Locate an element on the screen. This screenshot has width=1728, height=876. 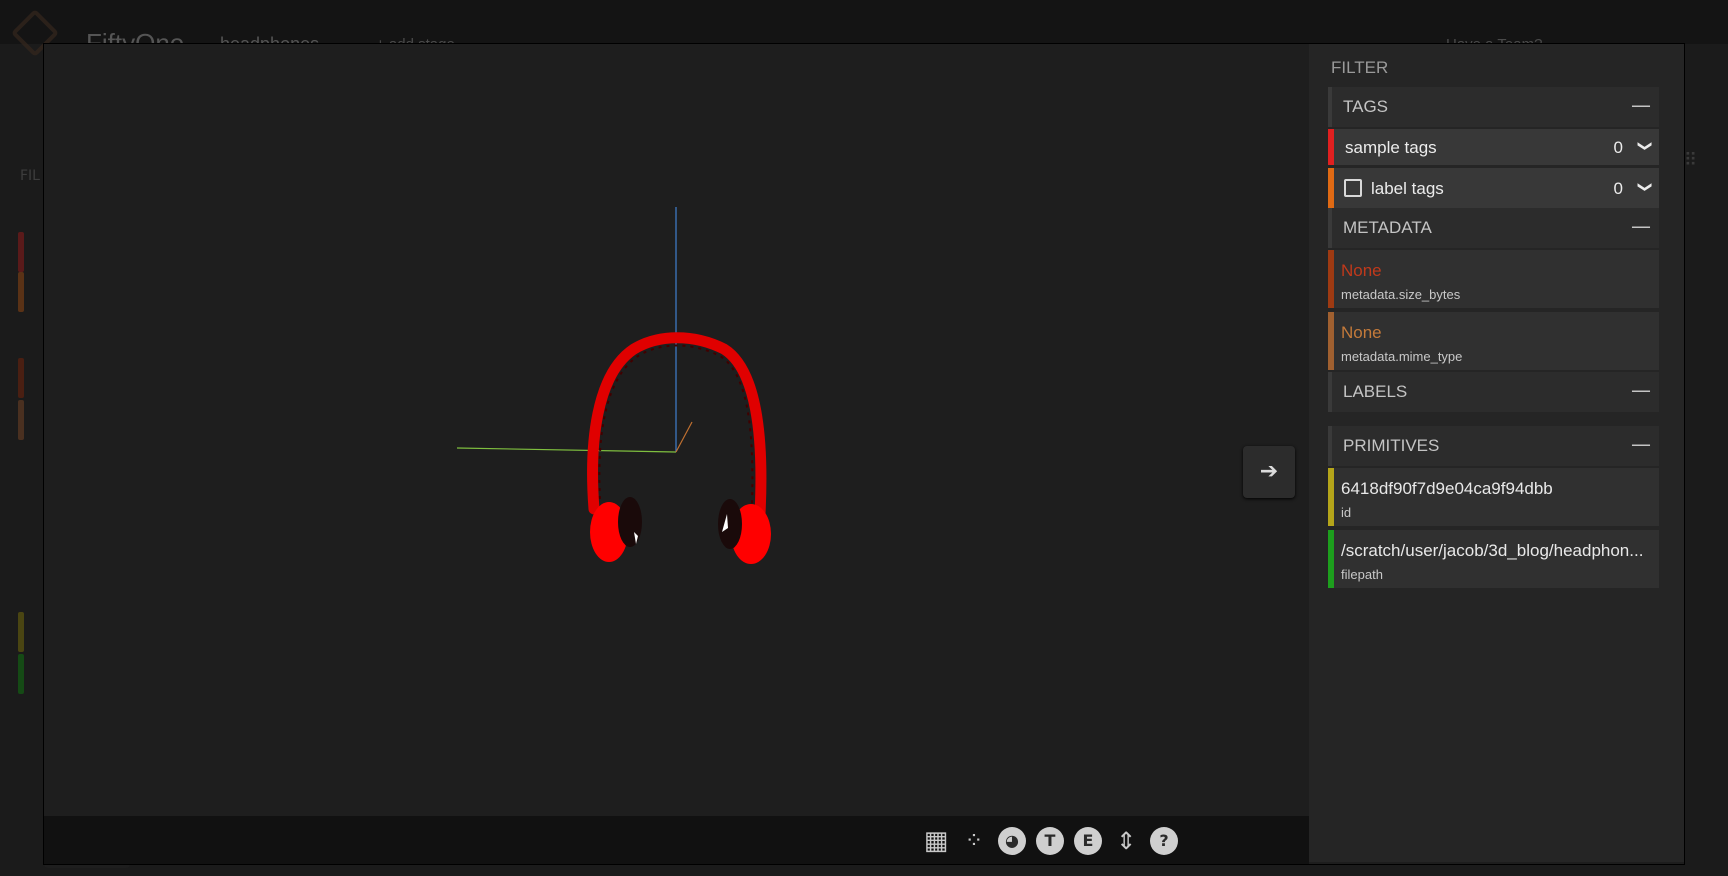
group-tags: TAGS — is located at coordinates (1493, 107).